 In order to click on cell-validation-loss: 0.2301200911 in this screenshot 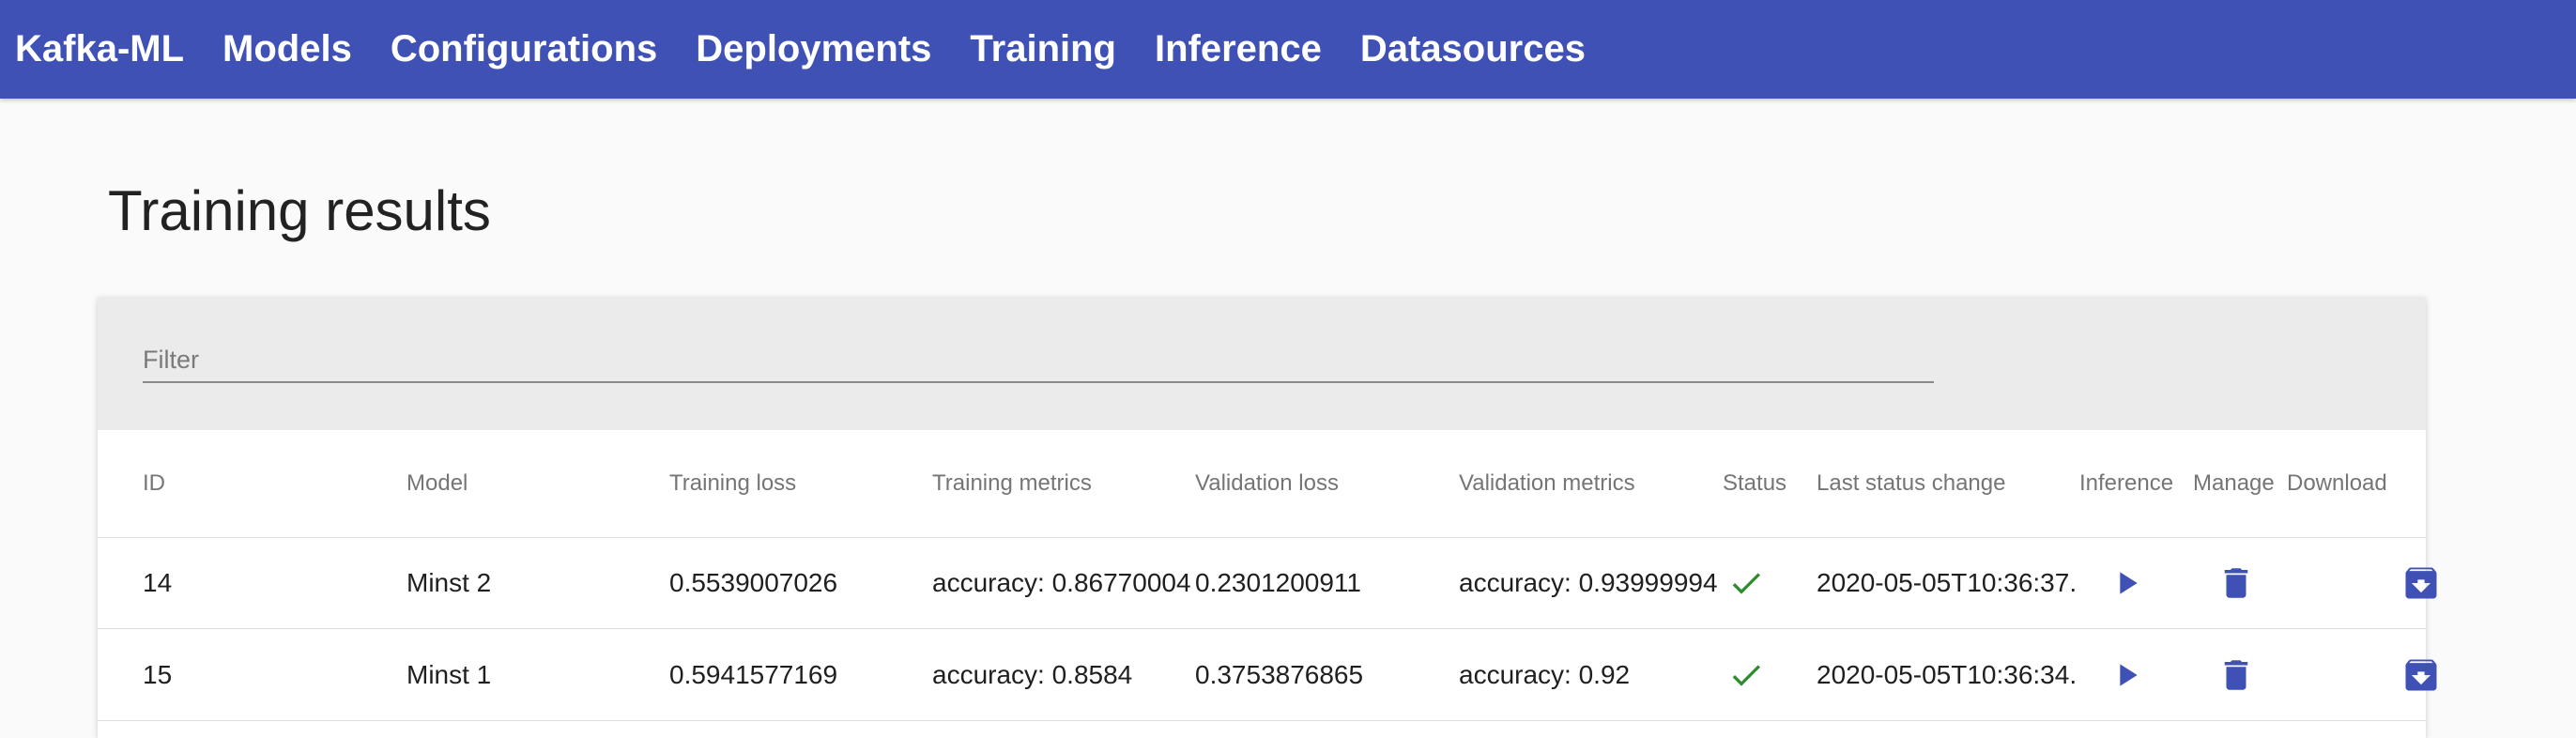, I will do `click(1278, 582)`.